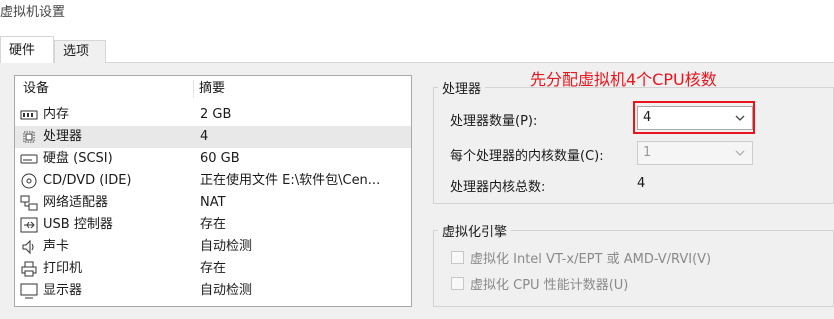 The height and width of the screenshot is (319, 834). Describe the element at coordinates (633, 268) in the screenshot. I see `virtualization-group` at that location.